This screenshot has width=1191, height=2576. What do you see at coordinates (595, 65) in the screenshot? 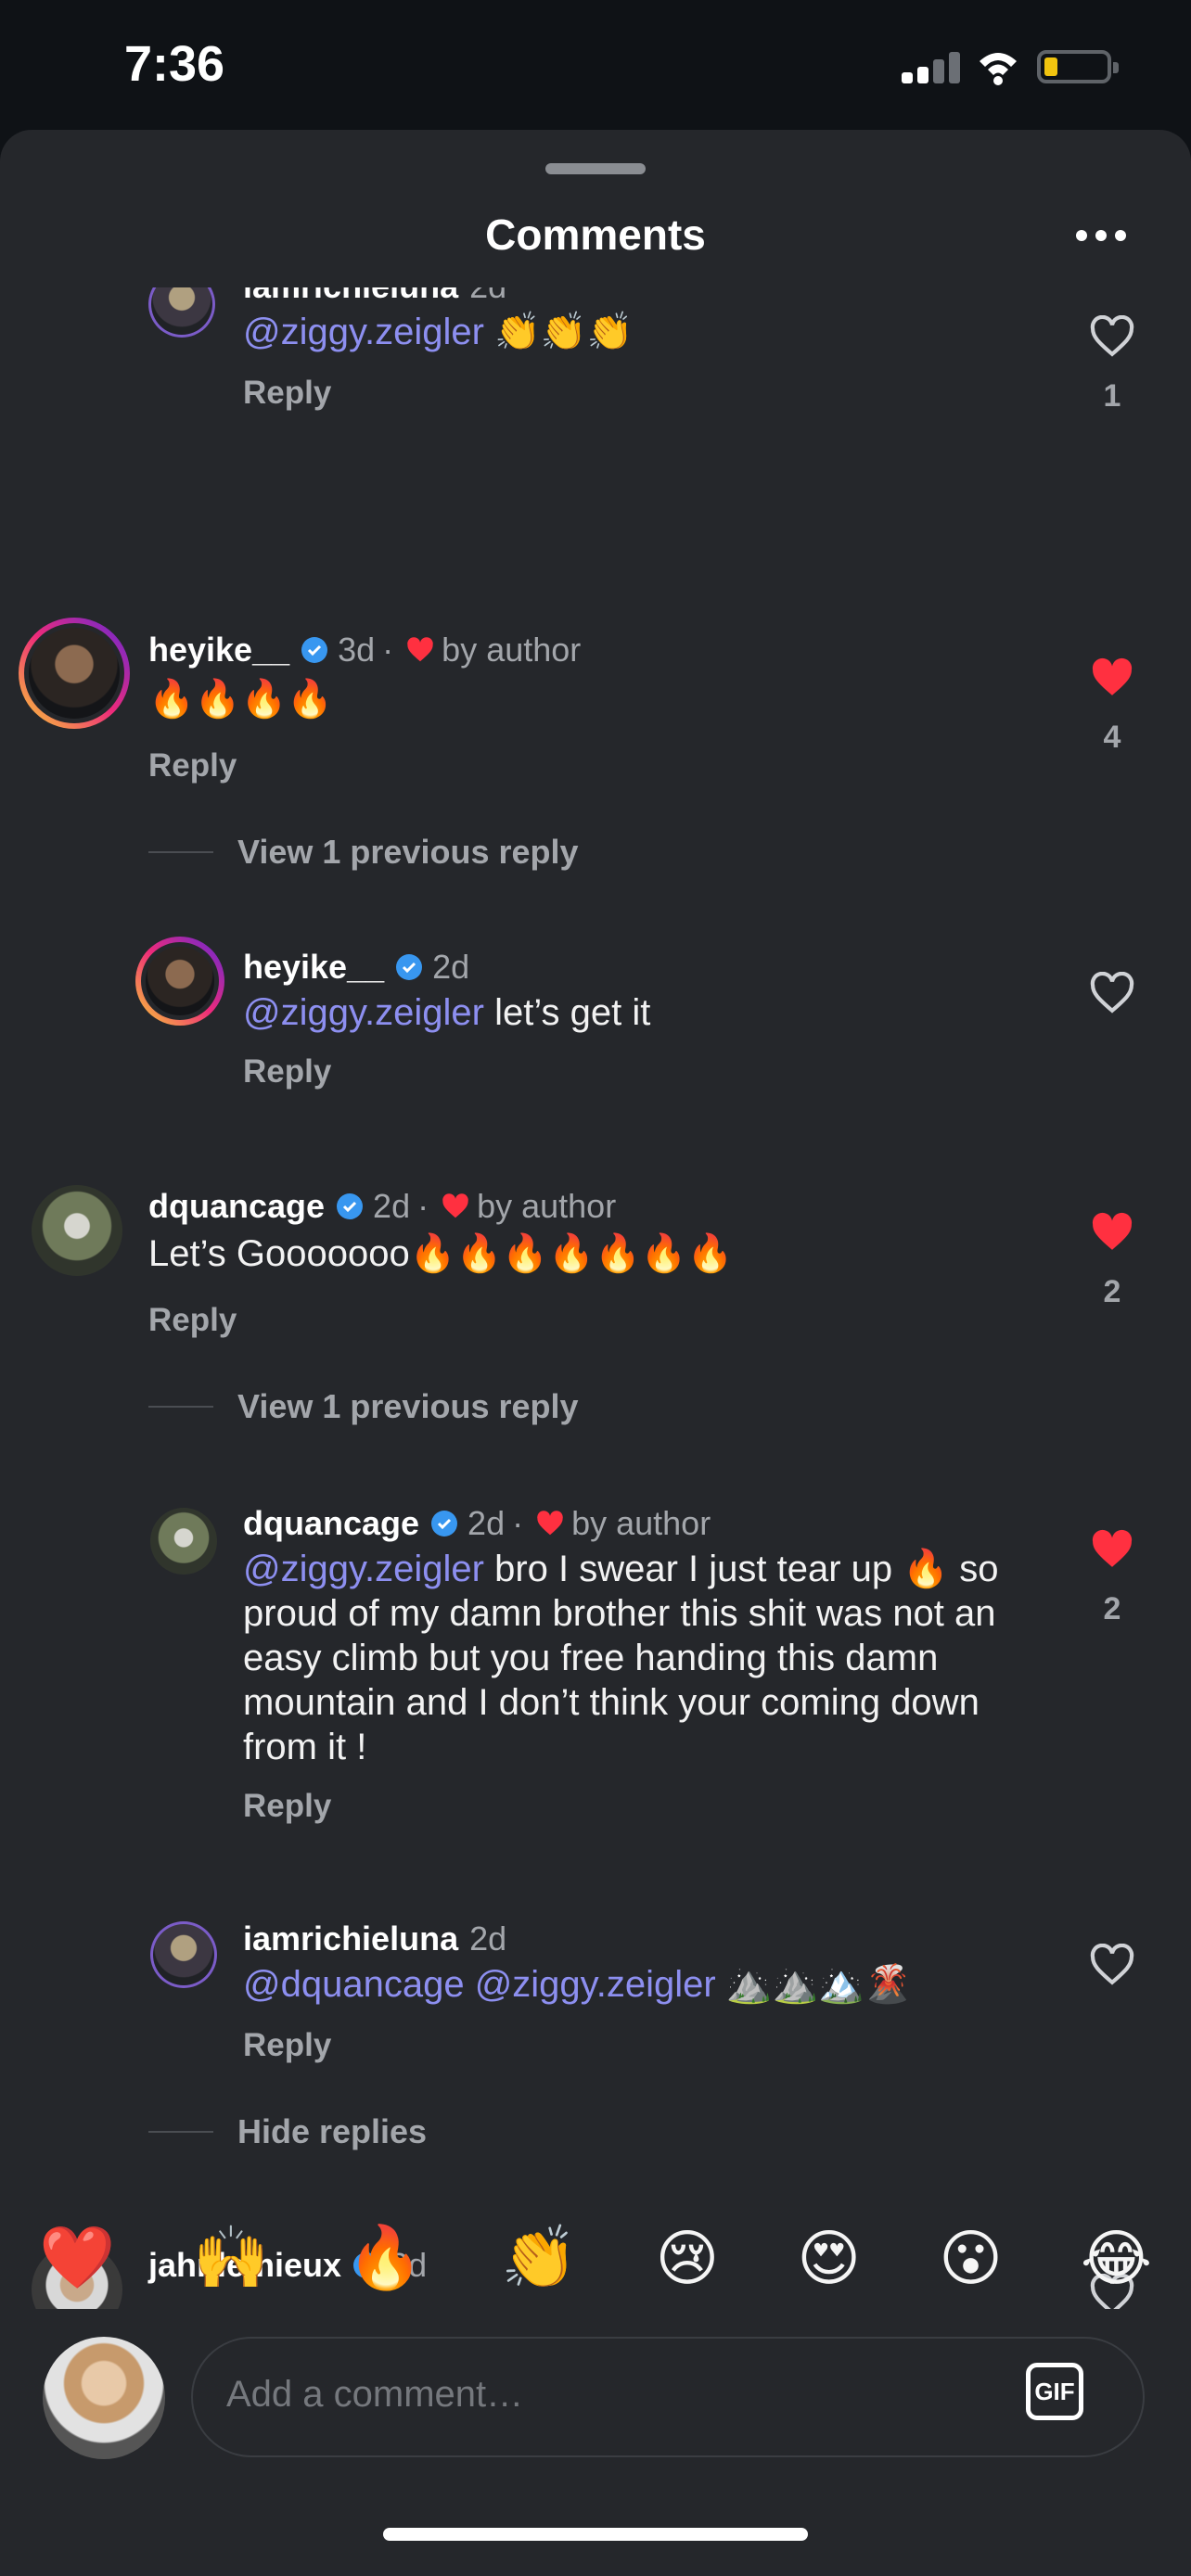
I see `status-bar: 7:36` at bounding box center [595, 65].